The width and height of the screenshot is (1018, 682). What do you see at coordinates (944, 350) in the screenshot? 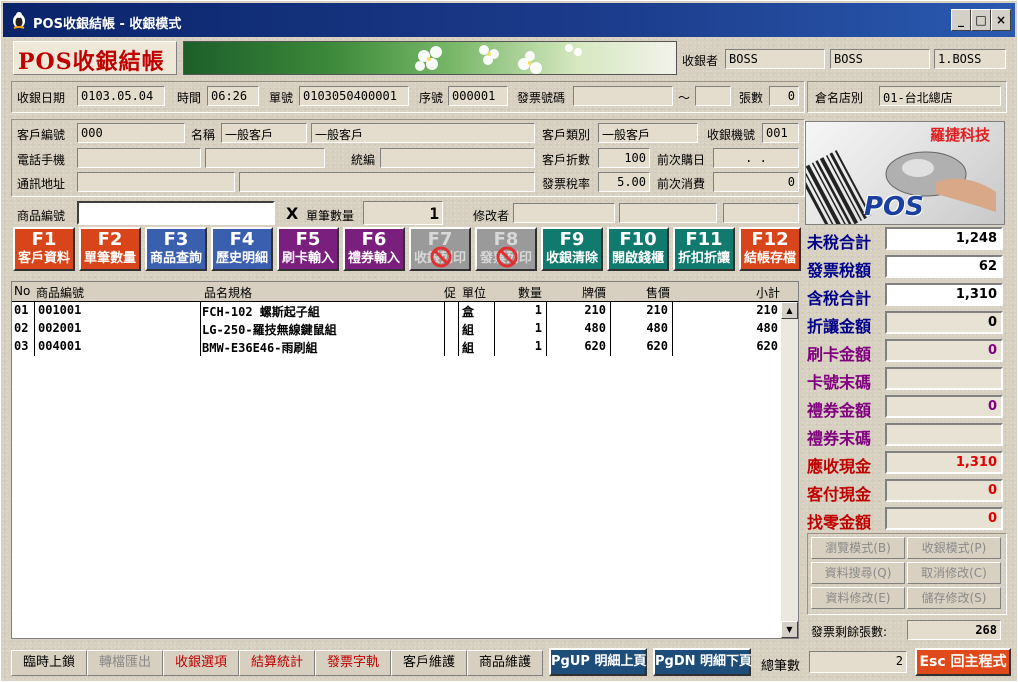
I see `card-field: 0` at bounding box center [944, 350].